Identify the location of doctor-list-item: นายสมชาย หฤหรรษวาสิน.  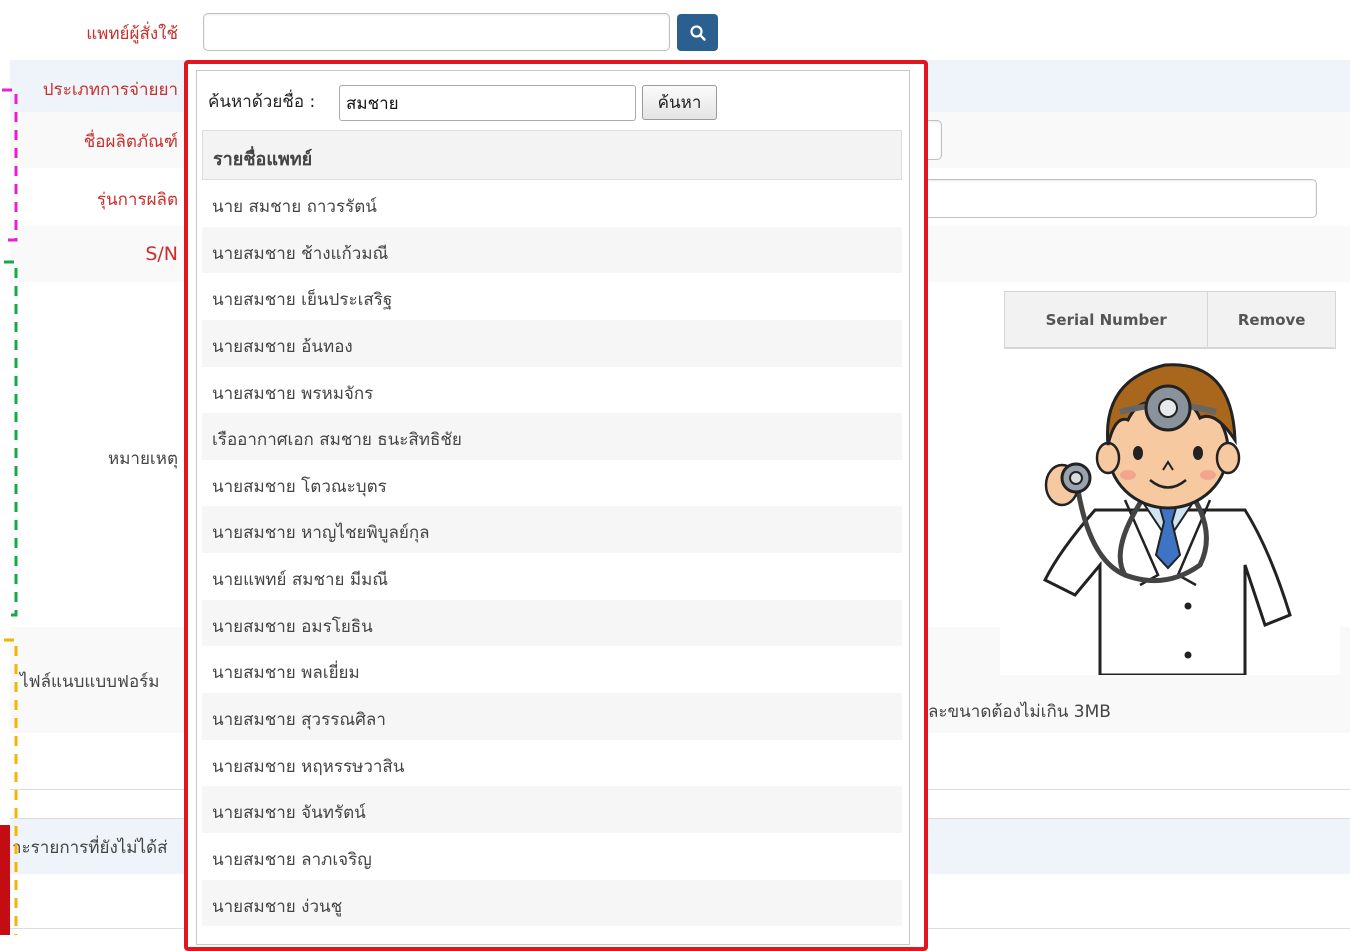
(552, 763).